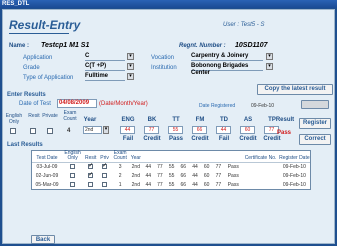 The width and height of the screenshot is (337, 246). Describe the element at coordinates (224, 120) in the screenshot. I see `subject-header-td: TD` at that location.